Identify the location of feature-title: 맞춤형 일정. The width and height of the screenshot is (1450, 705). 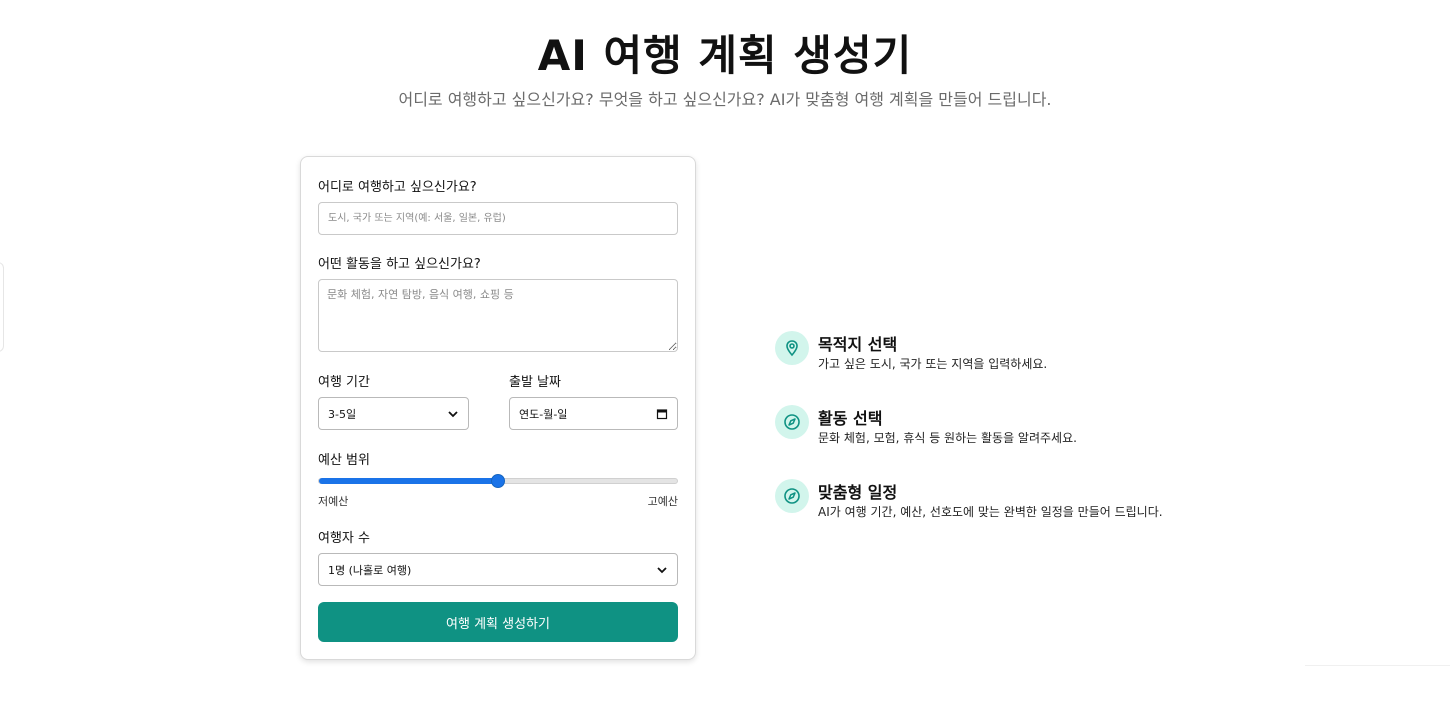
(858, 492).